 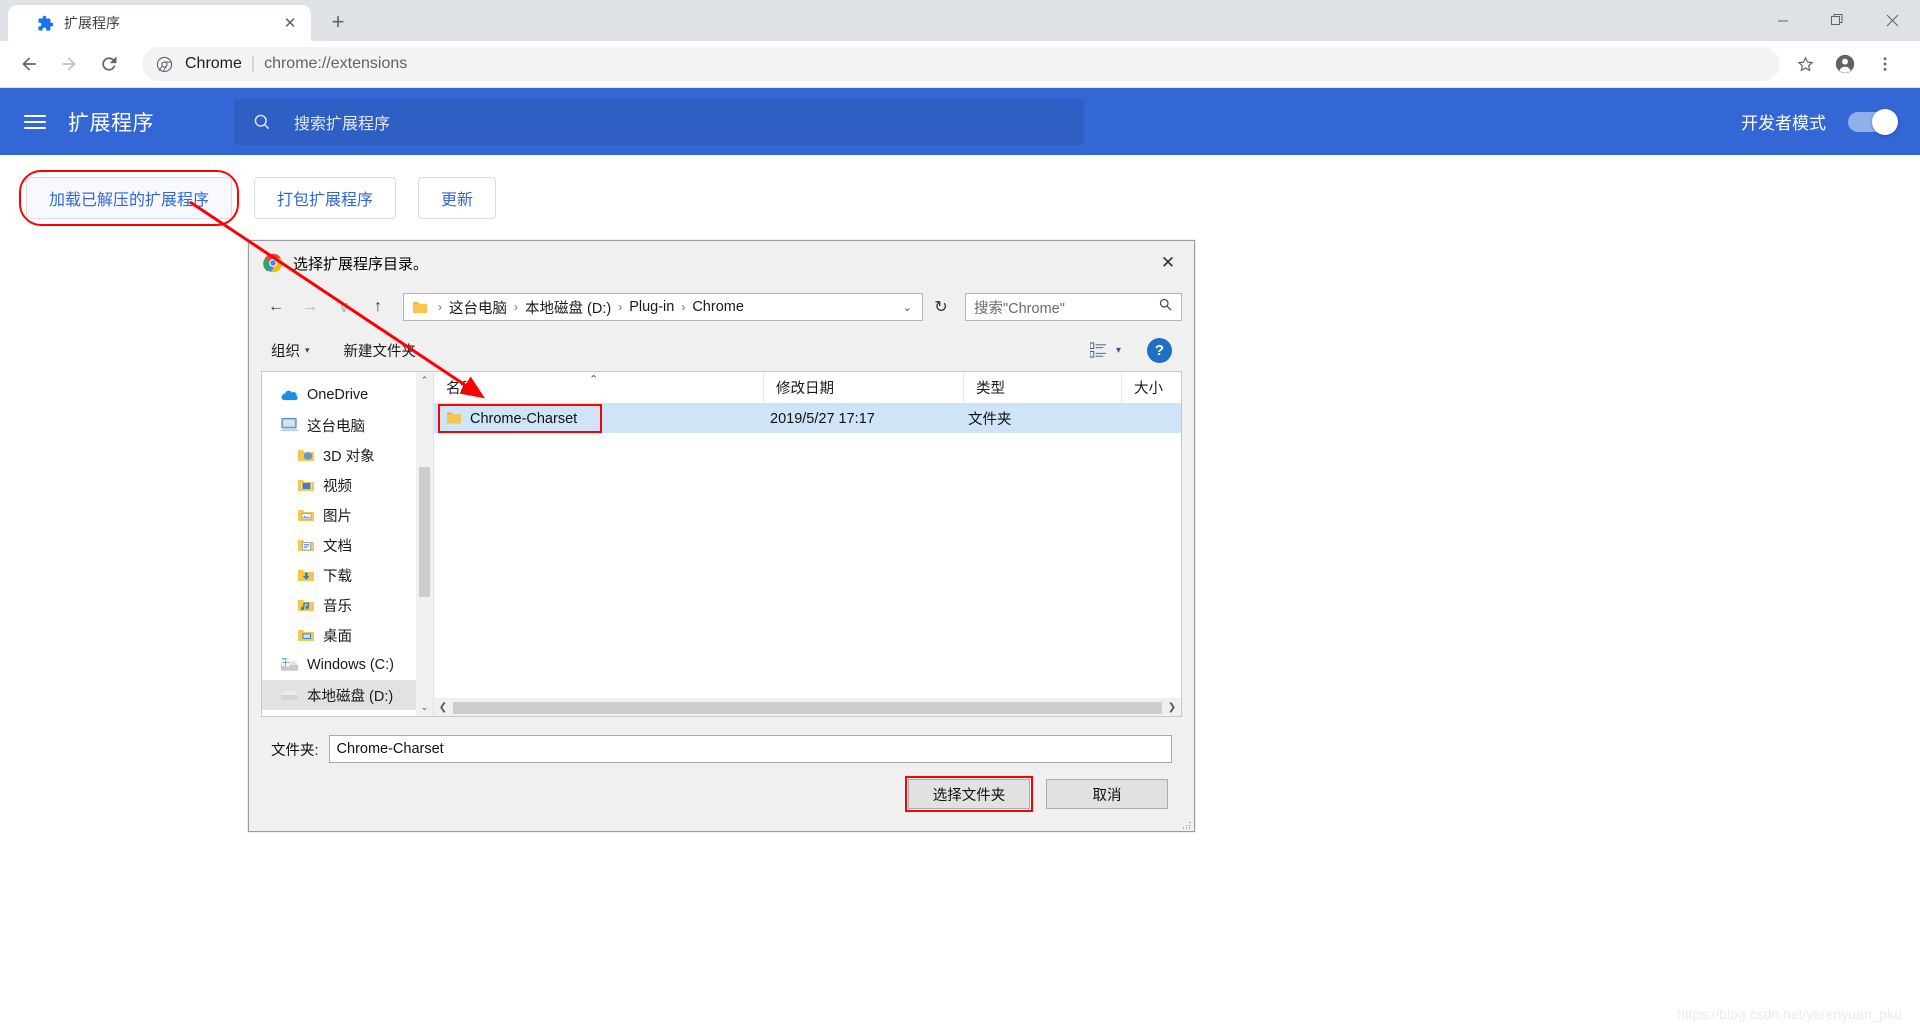 What do you see at coordinates (344, 307) in the screenshot?
I see `dialog-recent-icon: ∨` at bounding box center [344, 307].